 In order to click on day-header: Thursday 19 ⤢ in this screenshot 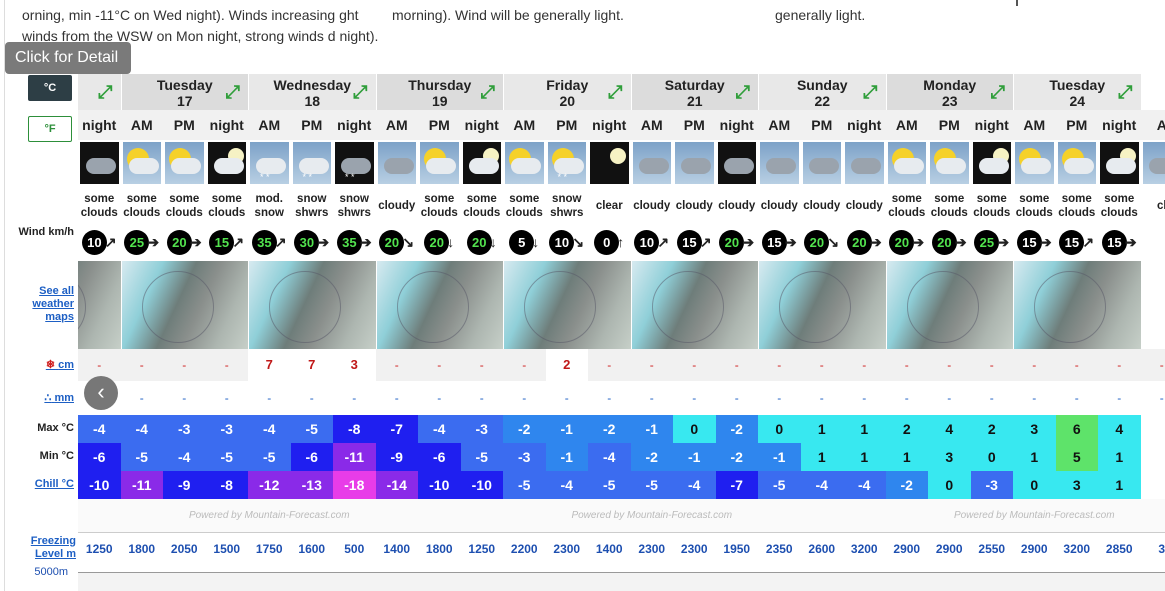, I will do `click(439, 92)`.